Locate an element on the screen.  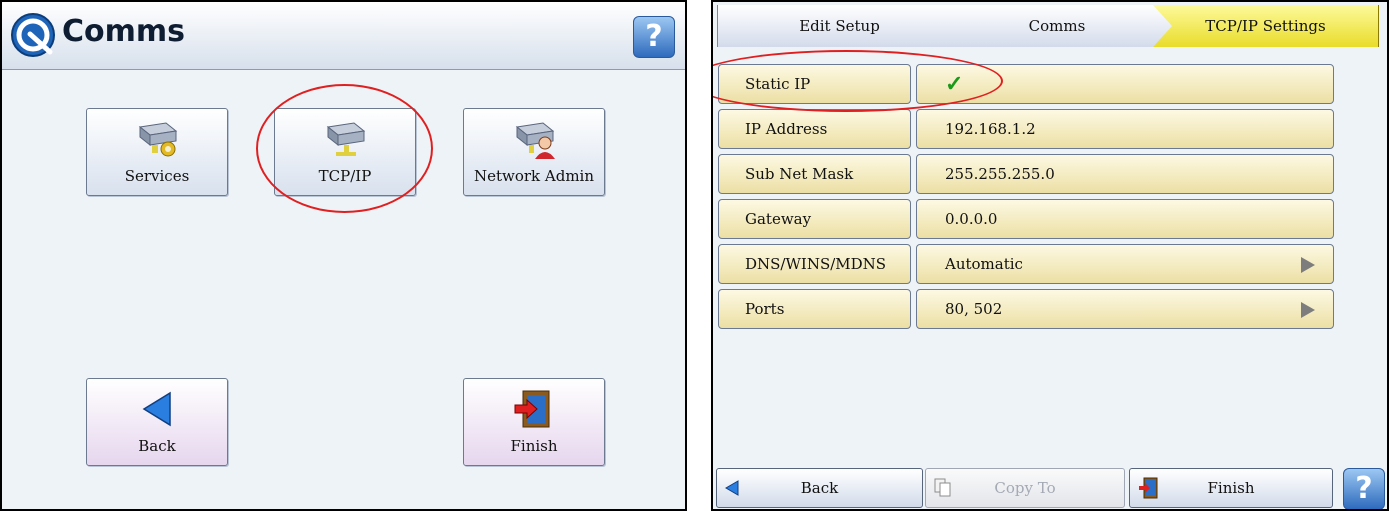
static-ip-row: Static IP ✓ is located at coordinates (1026, 84).